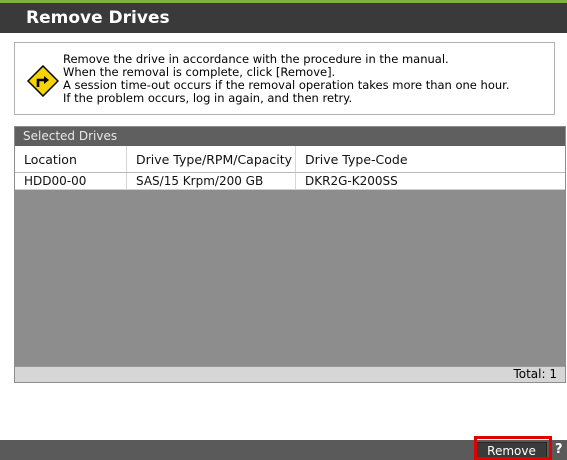  I want to click on table-row: HDD00-00 SAS/15 Krpm/200 GB DKR2G-K200SS, so click(290, 181).